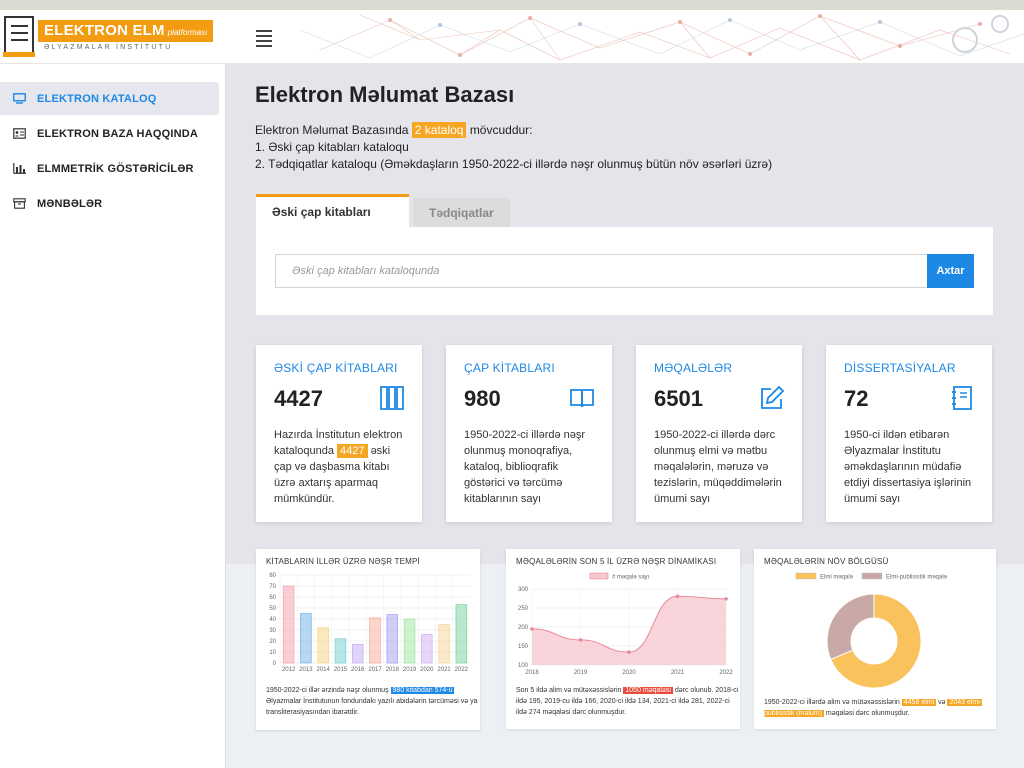 The width and height of the screenshot is (1024, 768). Describe the element at coordinates (115, 168) in the screenshot. I see `sidebar-item-label: ELMMETRİK GÖSTƏRİCİLƏR` at that location.